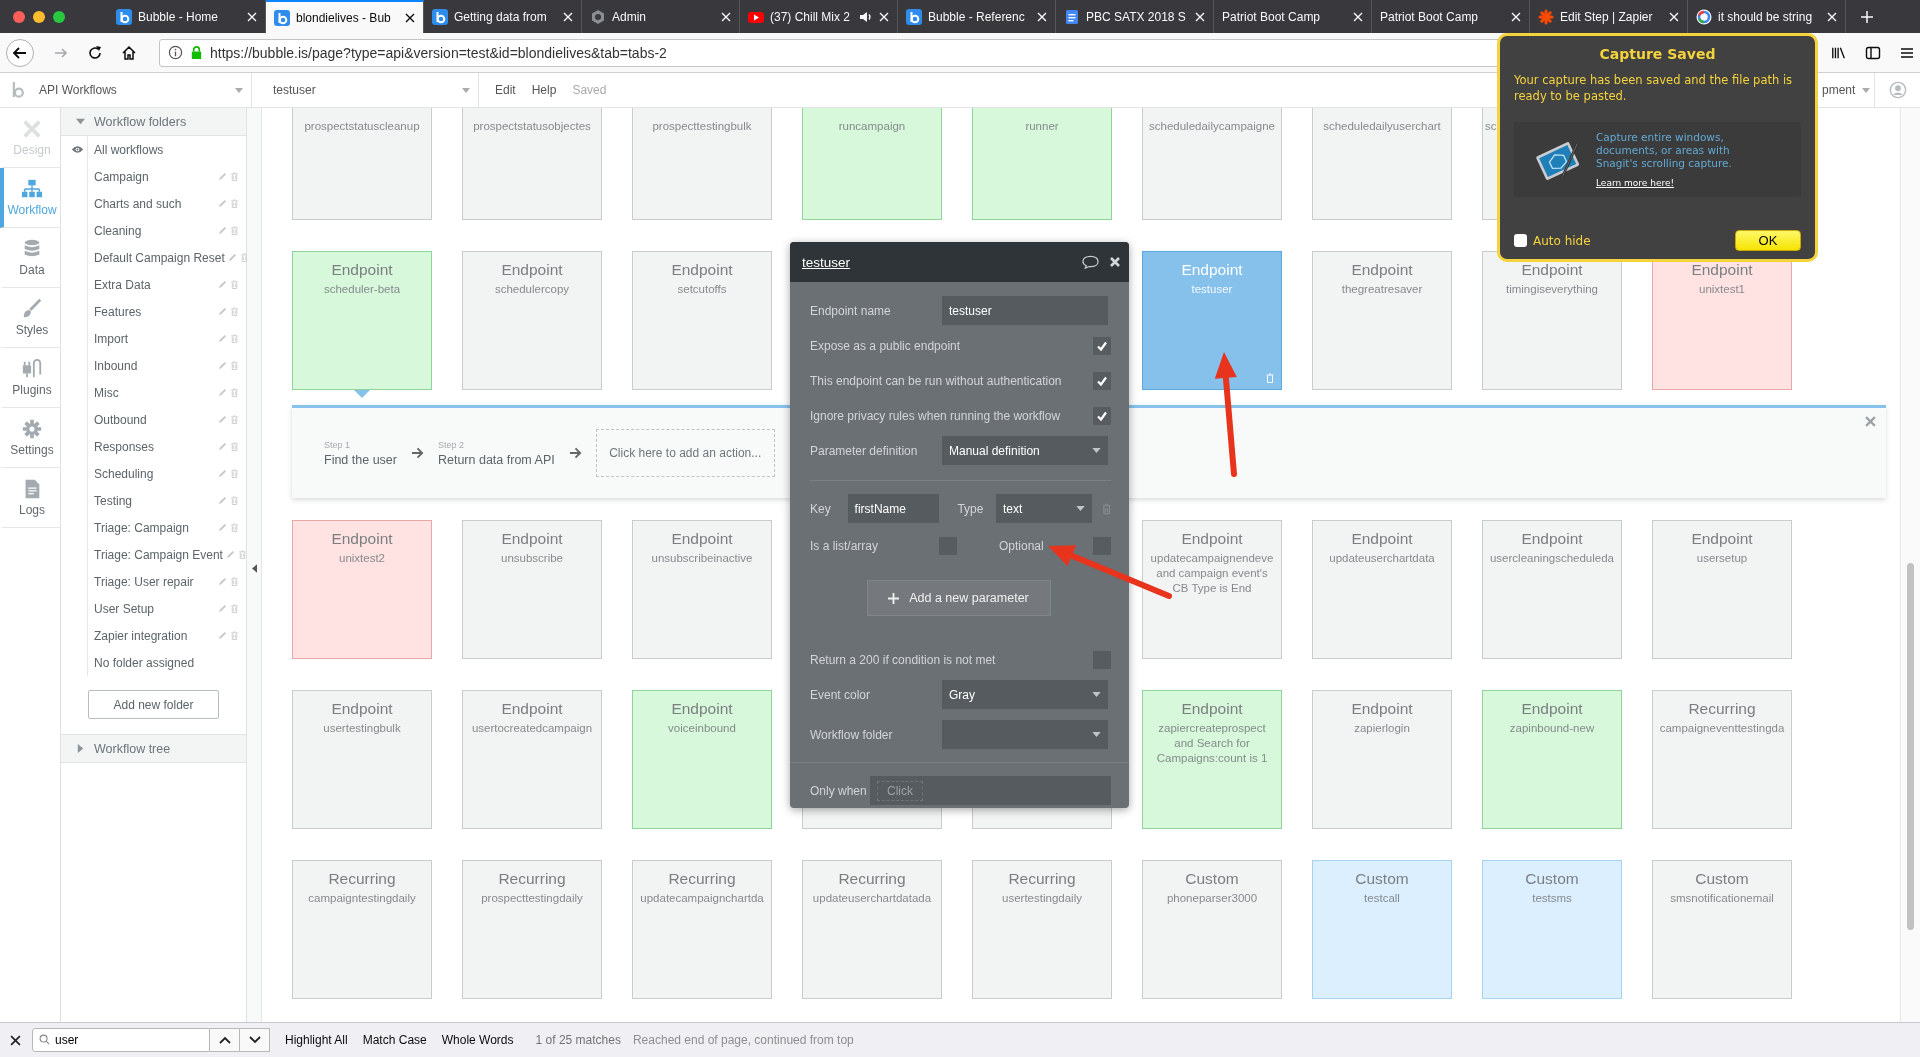  I want to click on panel-title: testuser, so click(826, 262).